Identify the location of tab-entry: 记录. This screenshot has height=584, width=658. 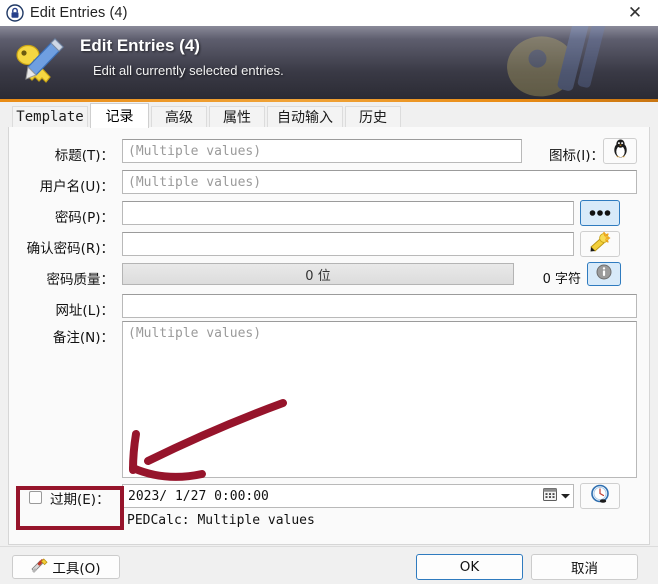
(119, 115).